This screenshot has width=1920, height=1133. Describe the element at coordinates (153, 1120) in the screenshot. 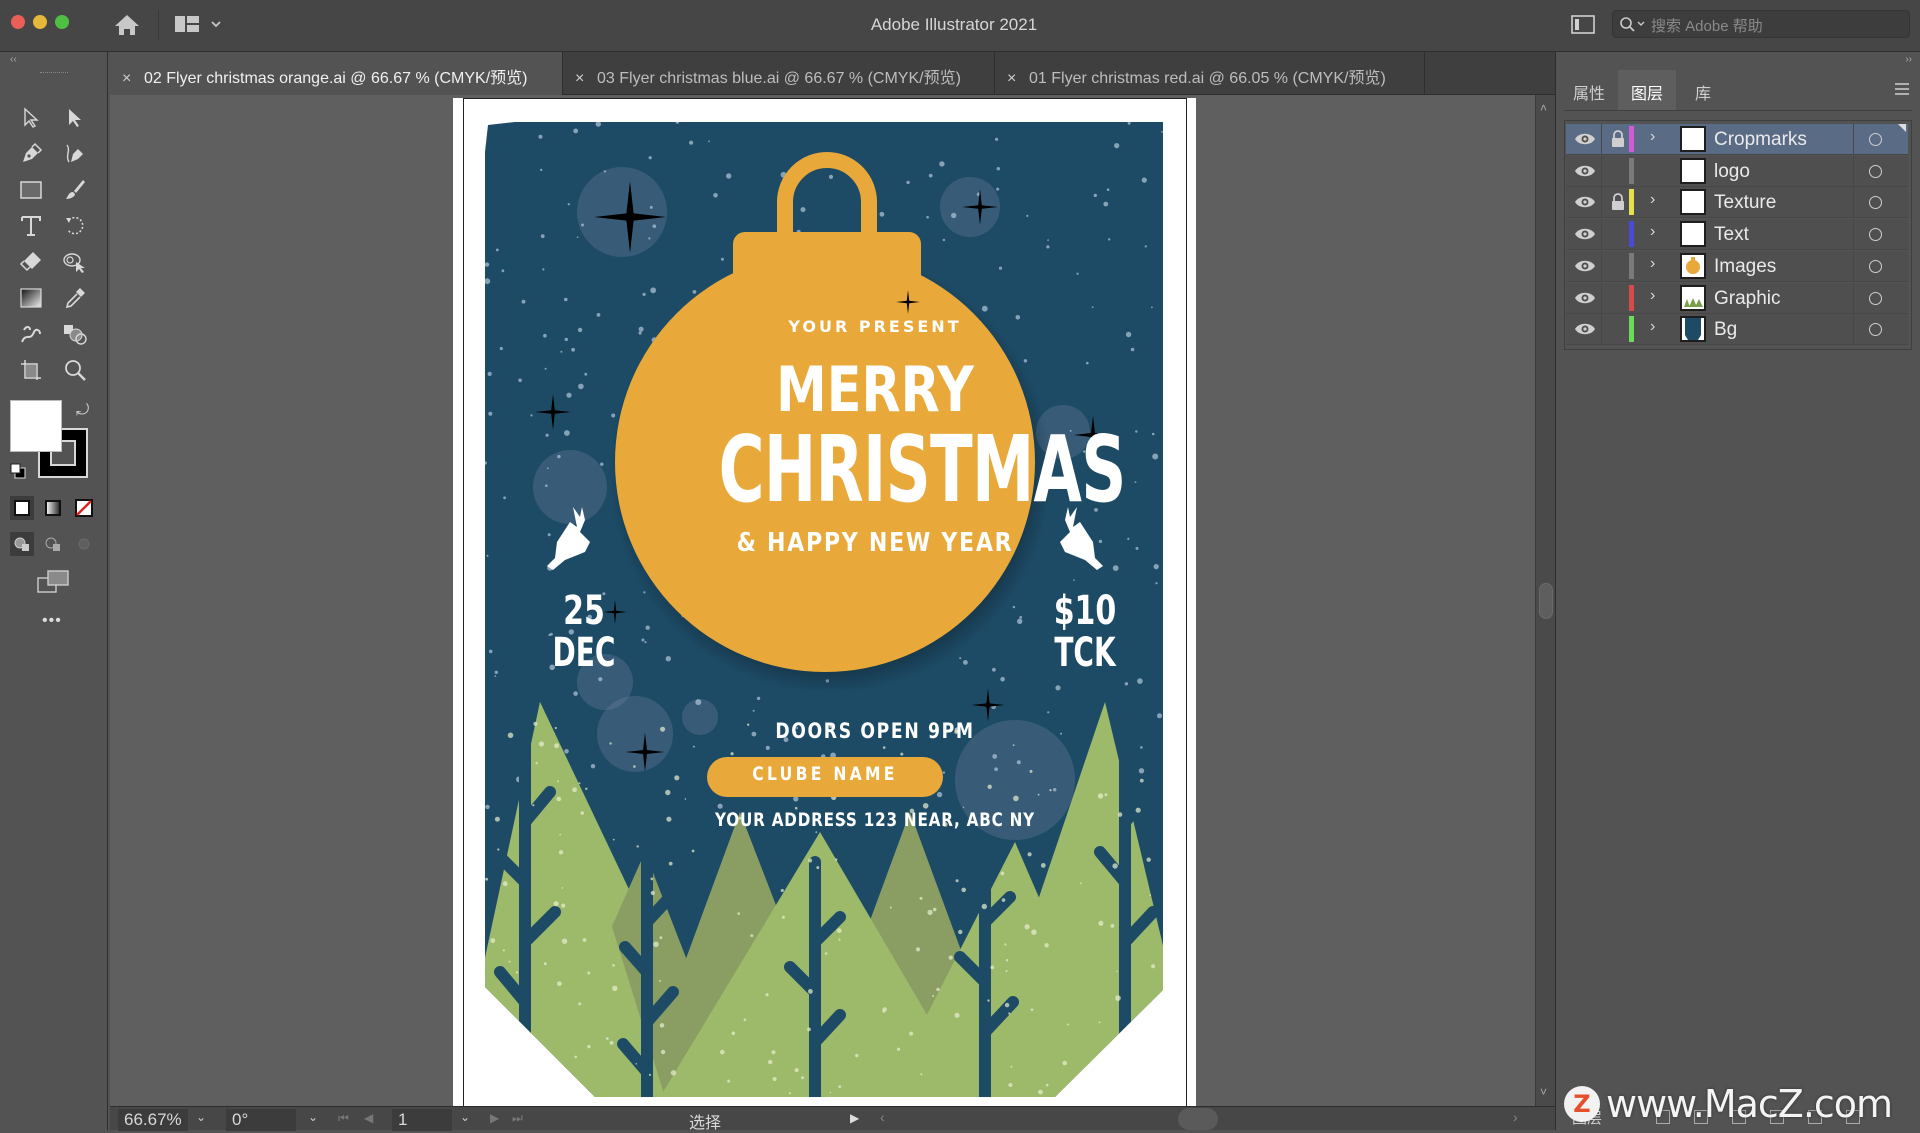

I see `zoom-level-field: 66.67%` at that location.